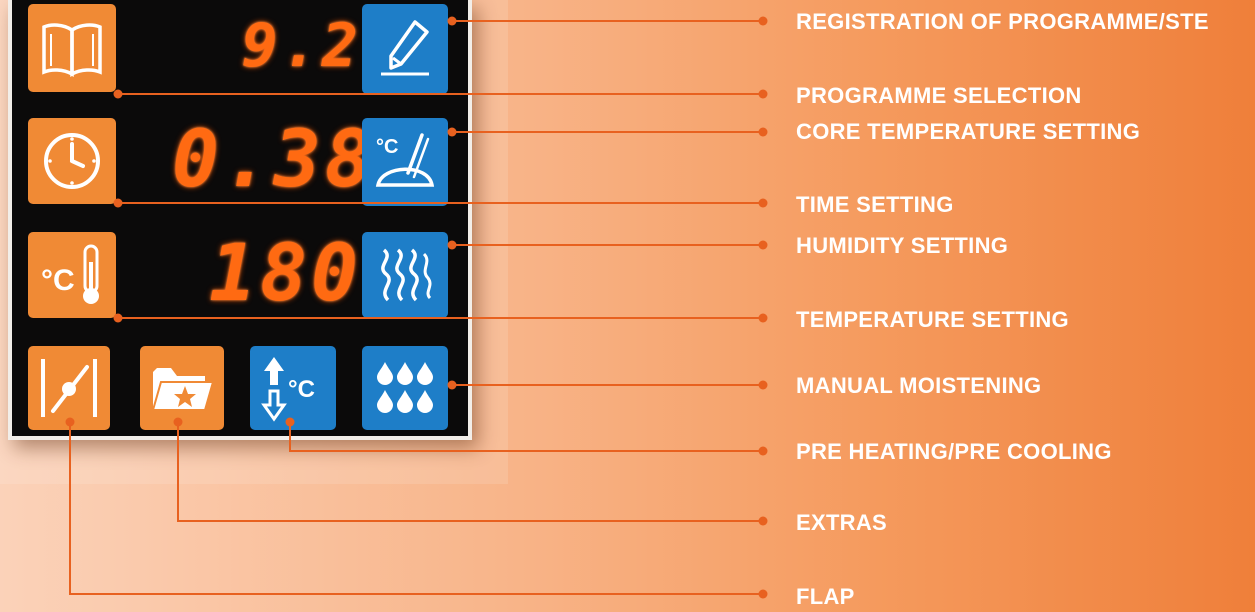  Describe the element at coordinates (470, 472) in the screenshot. I see `leader-extras` at that location.